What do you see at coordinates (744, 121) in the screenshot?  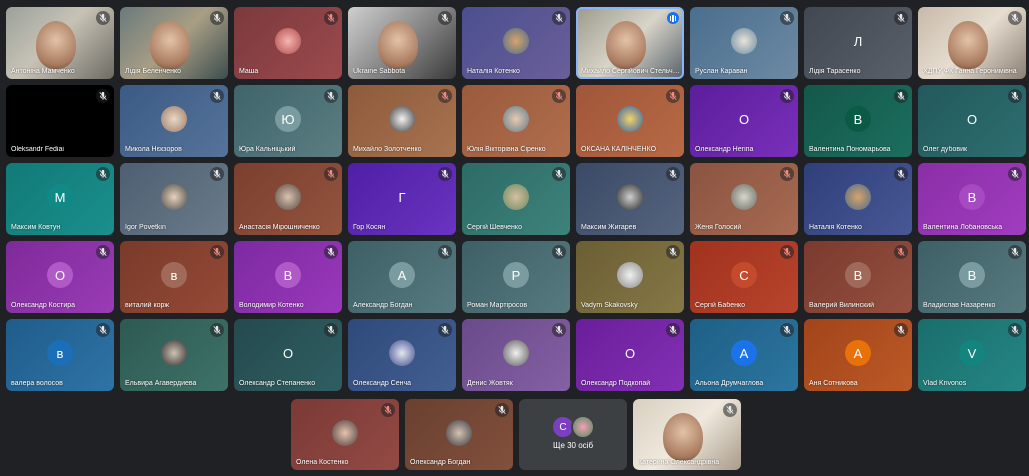 I see `participant-tile: О Олександр Негіпа` at bounding box center [744, 121].